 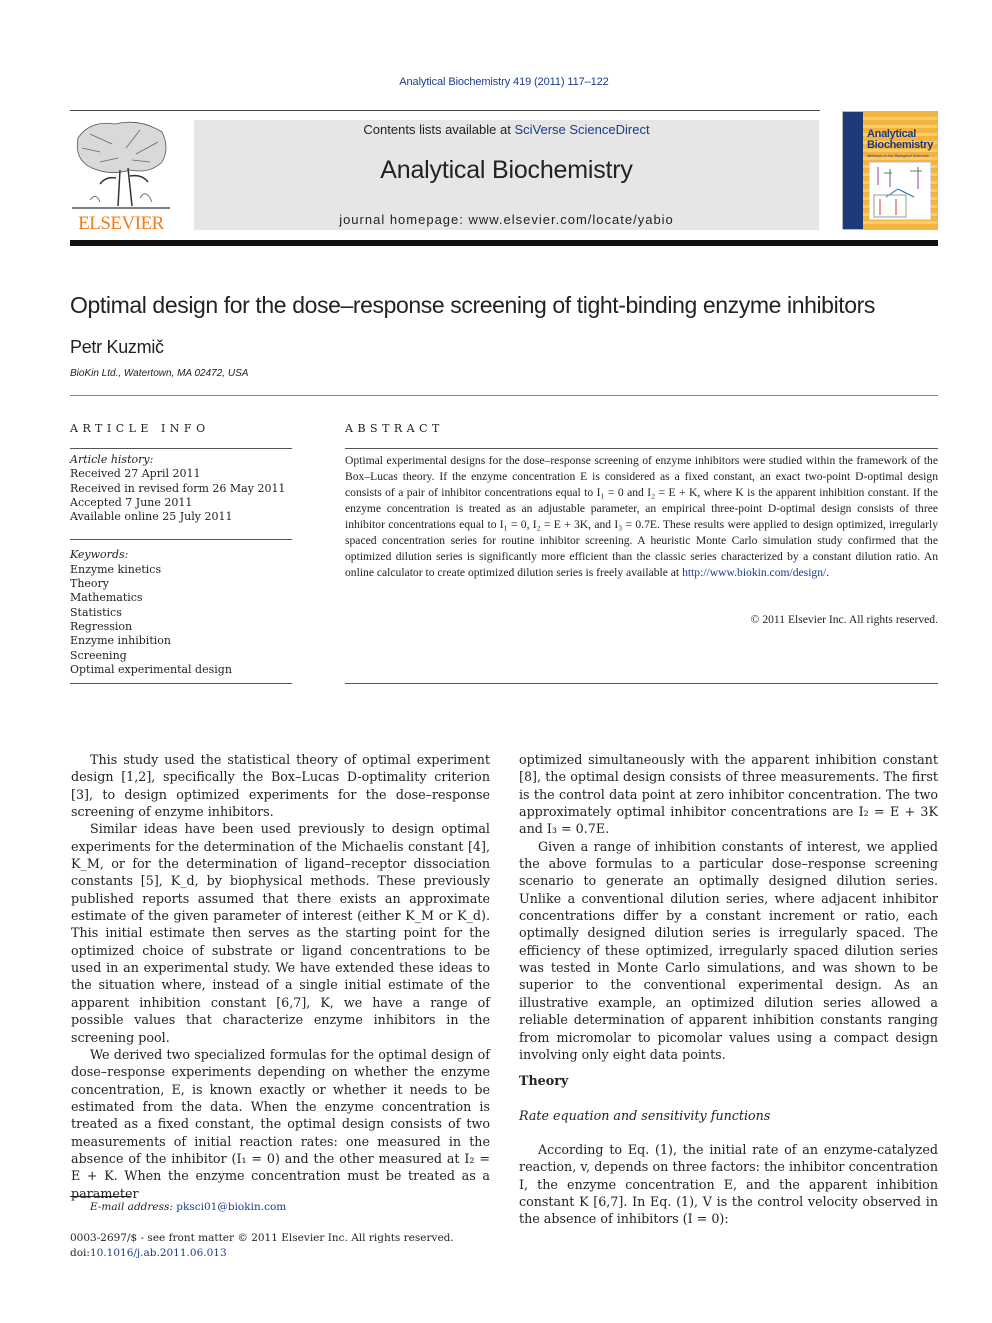 What do you see at coordinates (645, 1115) in the screenshot?
I see `subsection-heading: Rate equation and sensitivity functions` at bounding box center [645, 1115].